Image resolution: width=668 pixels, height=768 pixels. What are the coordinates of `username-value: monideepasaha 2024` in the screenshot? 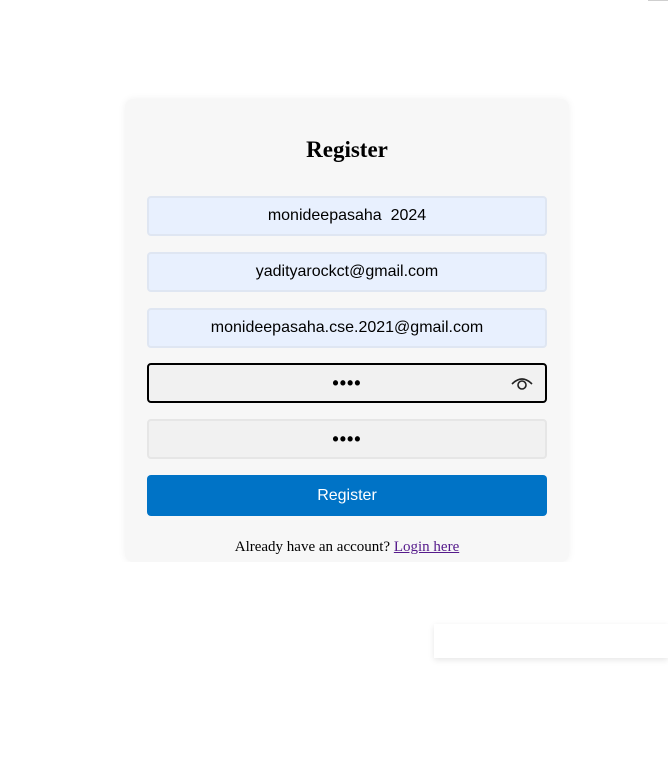 It's located at (347, 215).